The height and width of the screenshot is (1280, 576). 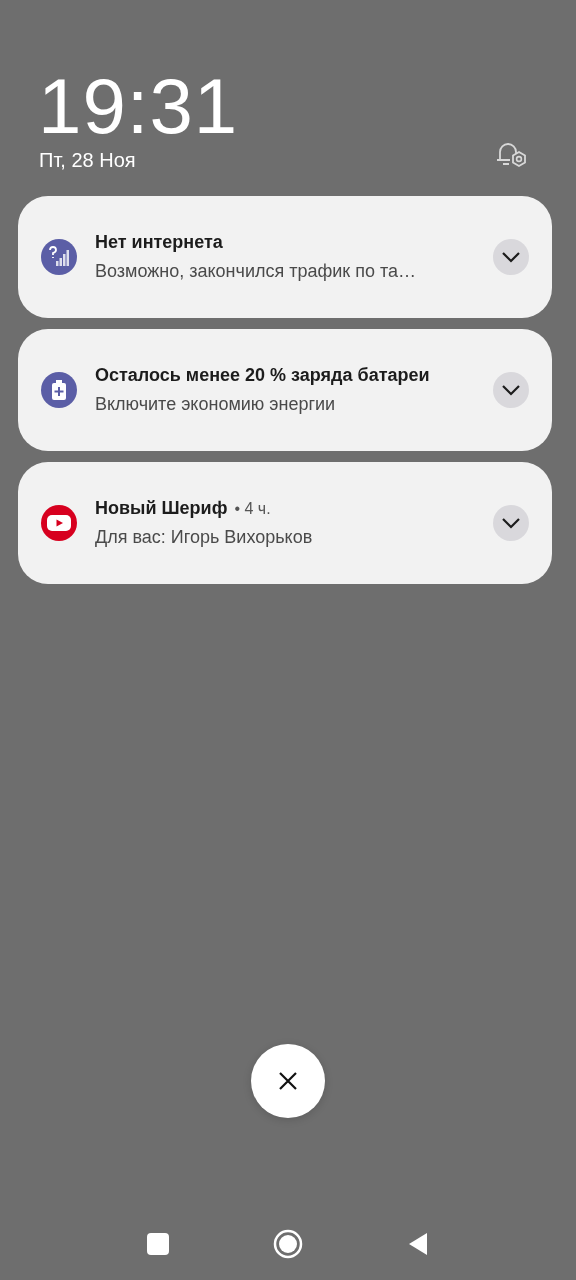 I want to click on back-triangle-icon, so click(x=418, y=1244).